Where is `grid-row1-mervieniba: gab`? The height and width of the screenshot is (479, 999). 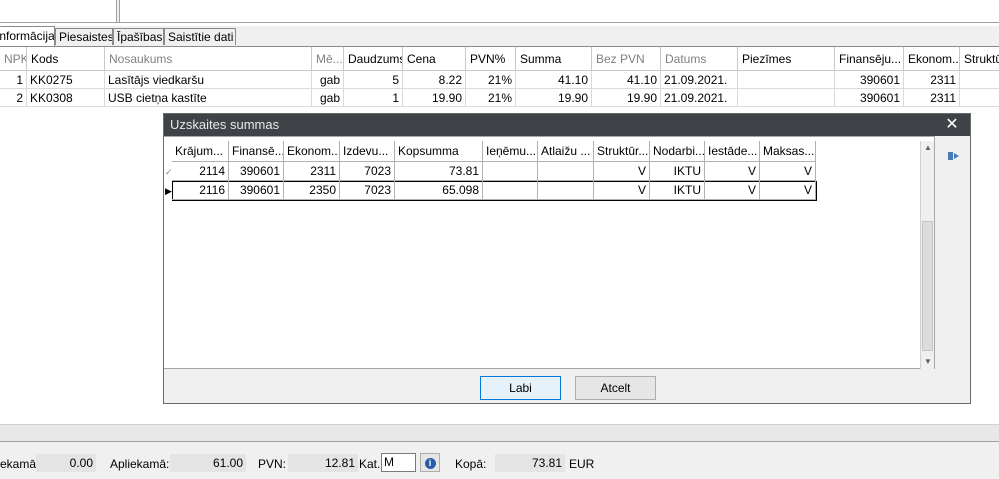 grid-row1-mervieniba: gab is located at coordinates (328, 80).